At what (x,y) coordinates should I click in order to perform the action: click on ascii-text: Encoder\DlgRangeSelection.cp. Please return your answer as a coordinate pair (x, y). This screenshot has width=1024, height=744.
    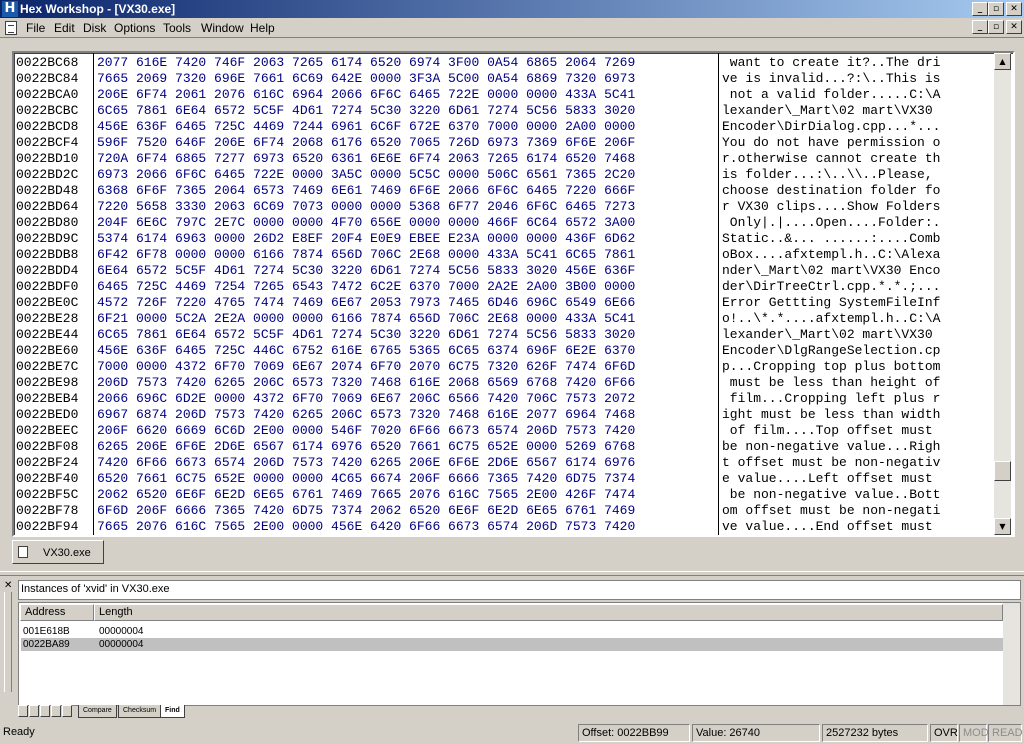
    Looking at the image, I should click on (831, 351).